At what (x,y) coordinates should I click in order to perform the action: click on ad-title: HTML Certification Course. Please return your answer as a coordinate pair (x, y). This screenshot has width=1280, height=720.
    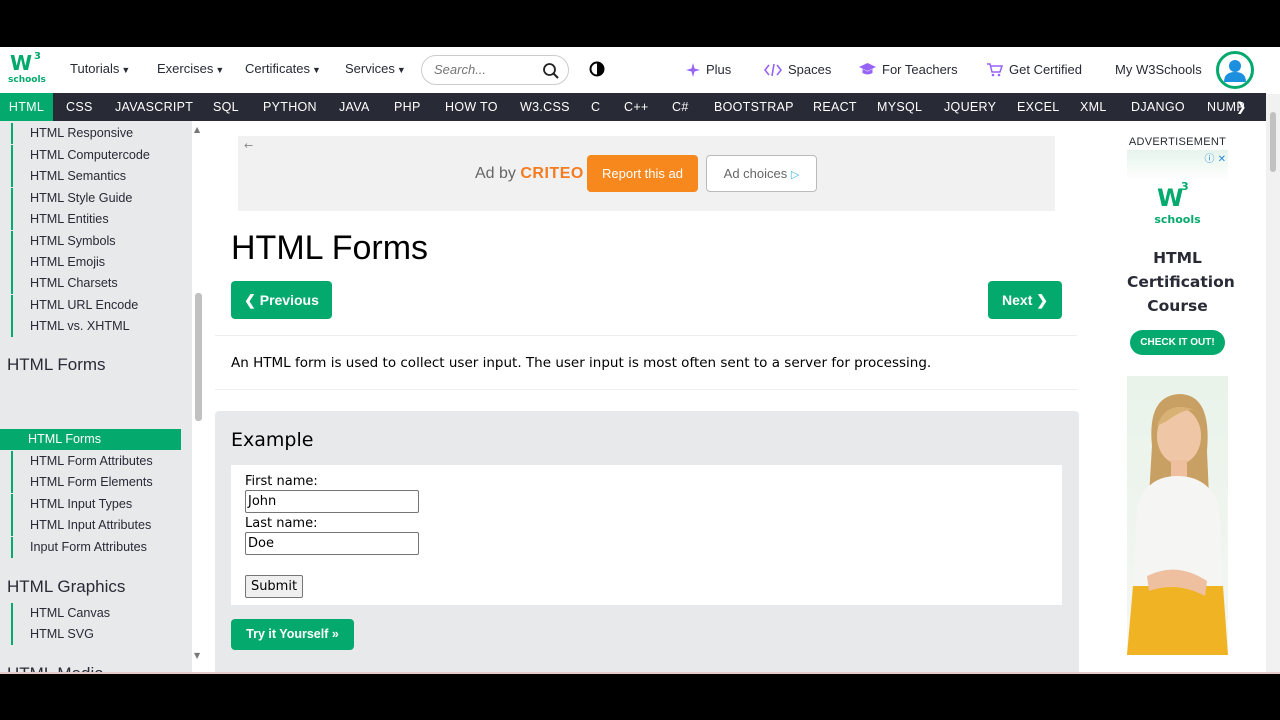
    Looking at the image, I should click on (1181, 282).